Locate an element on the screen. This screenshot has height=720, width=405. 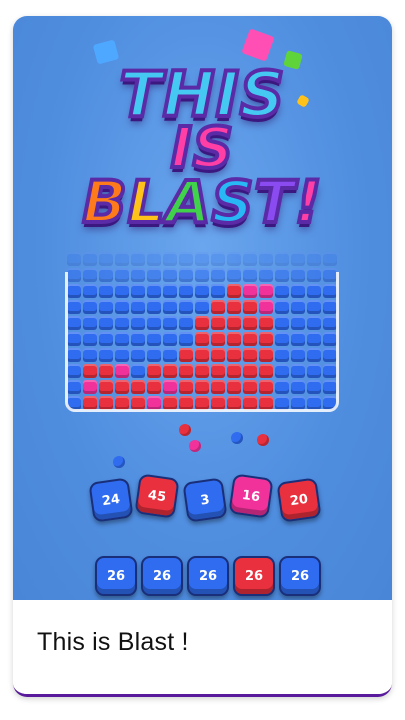
logo-letter: T is located at coordinates (274, 202).